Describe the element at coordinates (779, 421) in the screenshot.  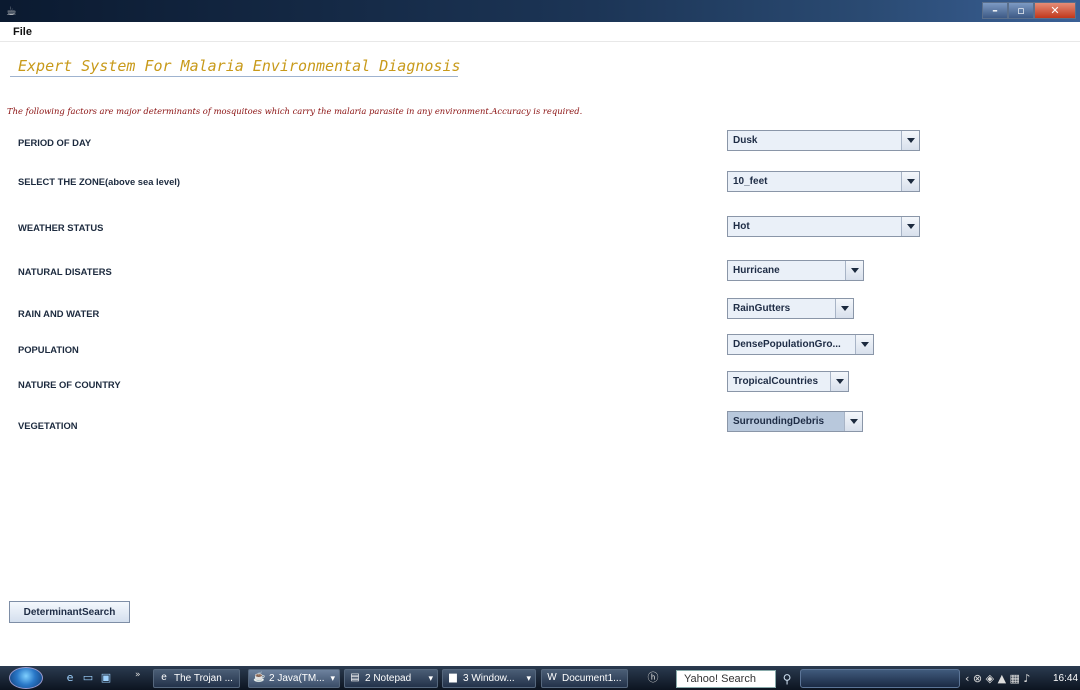
I see `select-value: SurroundingDebris` at that location.